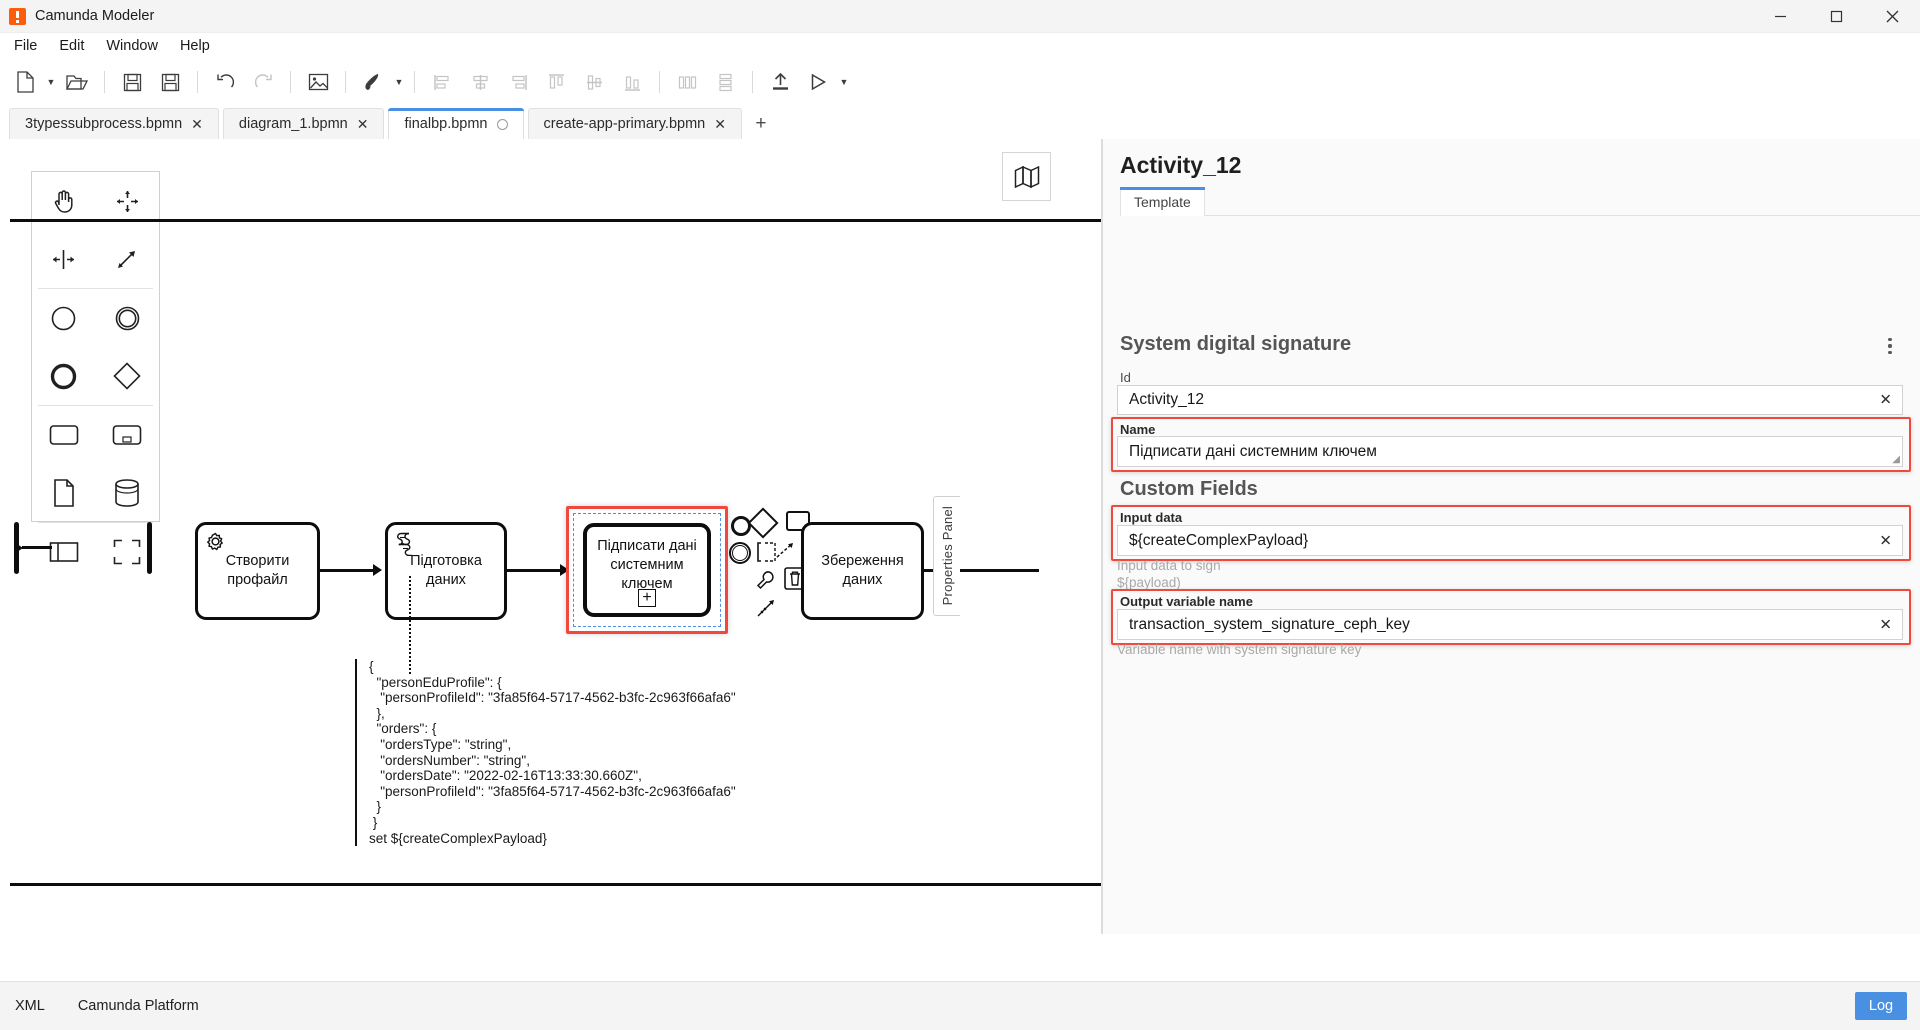  What do you see at coordinates (25, 82) in the screenshot?
I see `new-file-icon` at bounding box center [25, 82].